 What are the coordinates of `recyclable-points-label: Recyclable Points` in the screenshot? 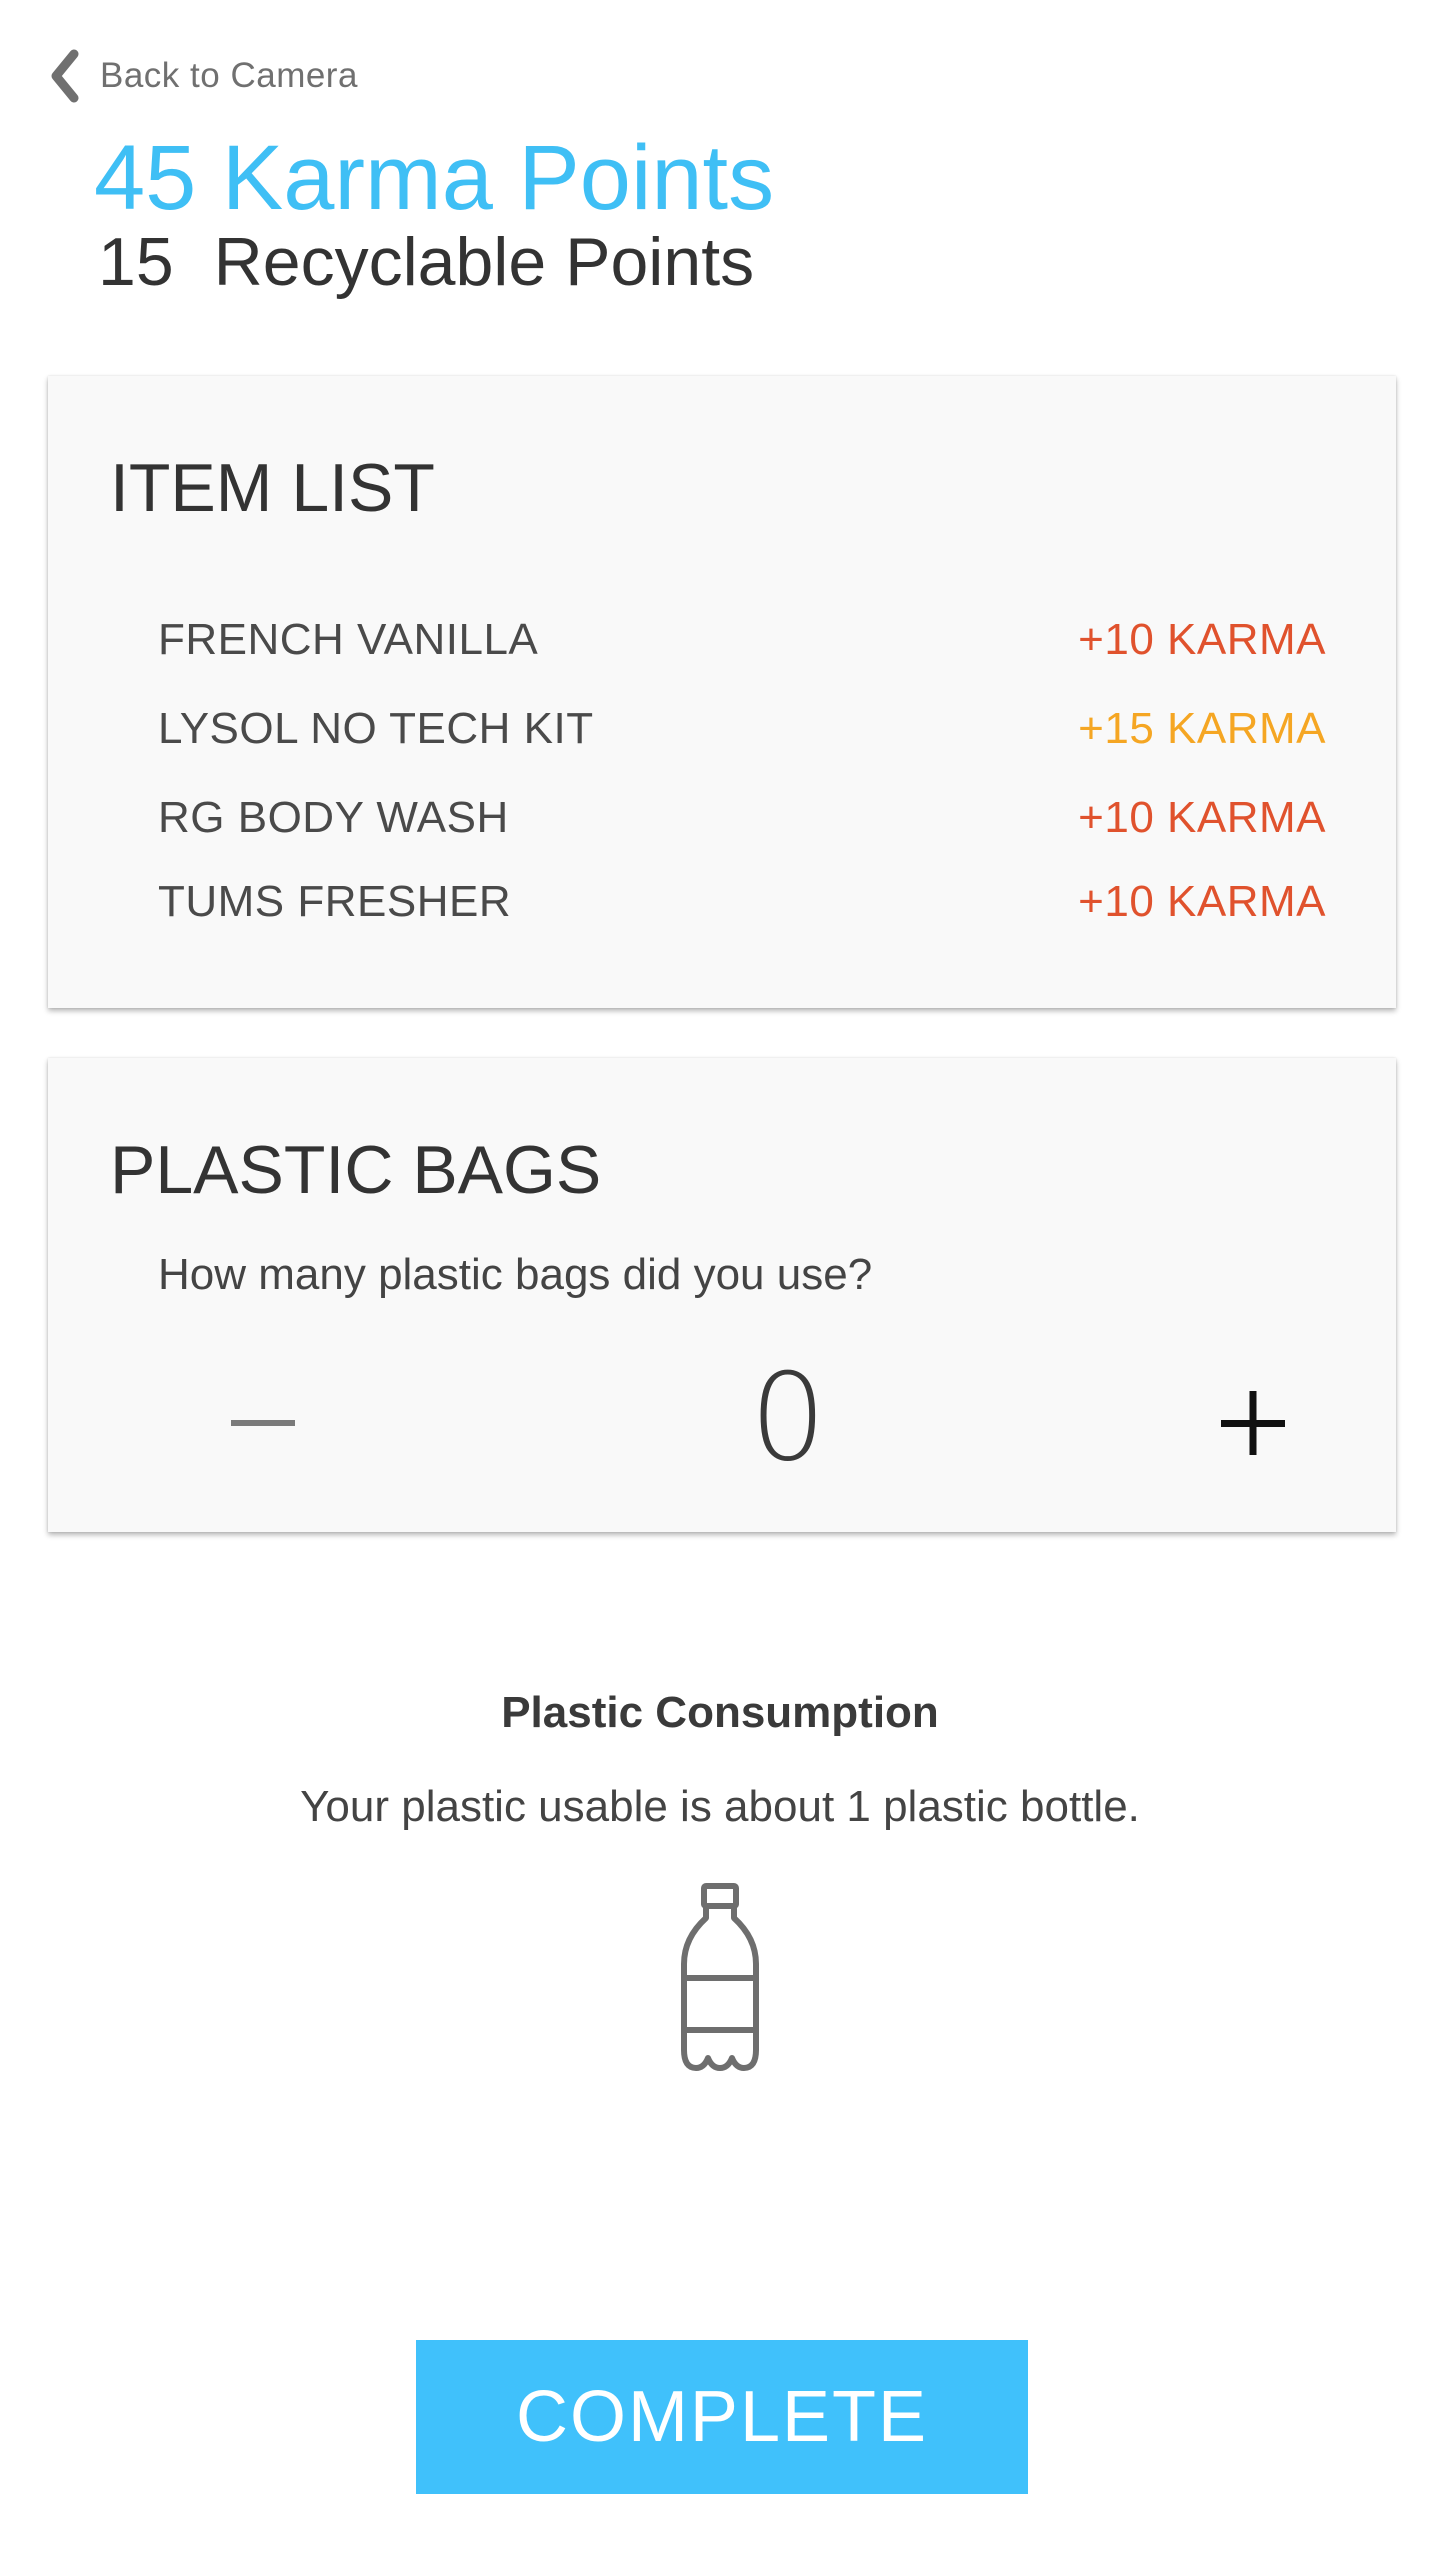 It's located at (484, 262).